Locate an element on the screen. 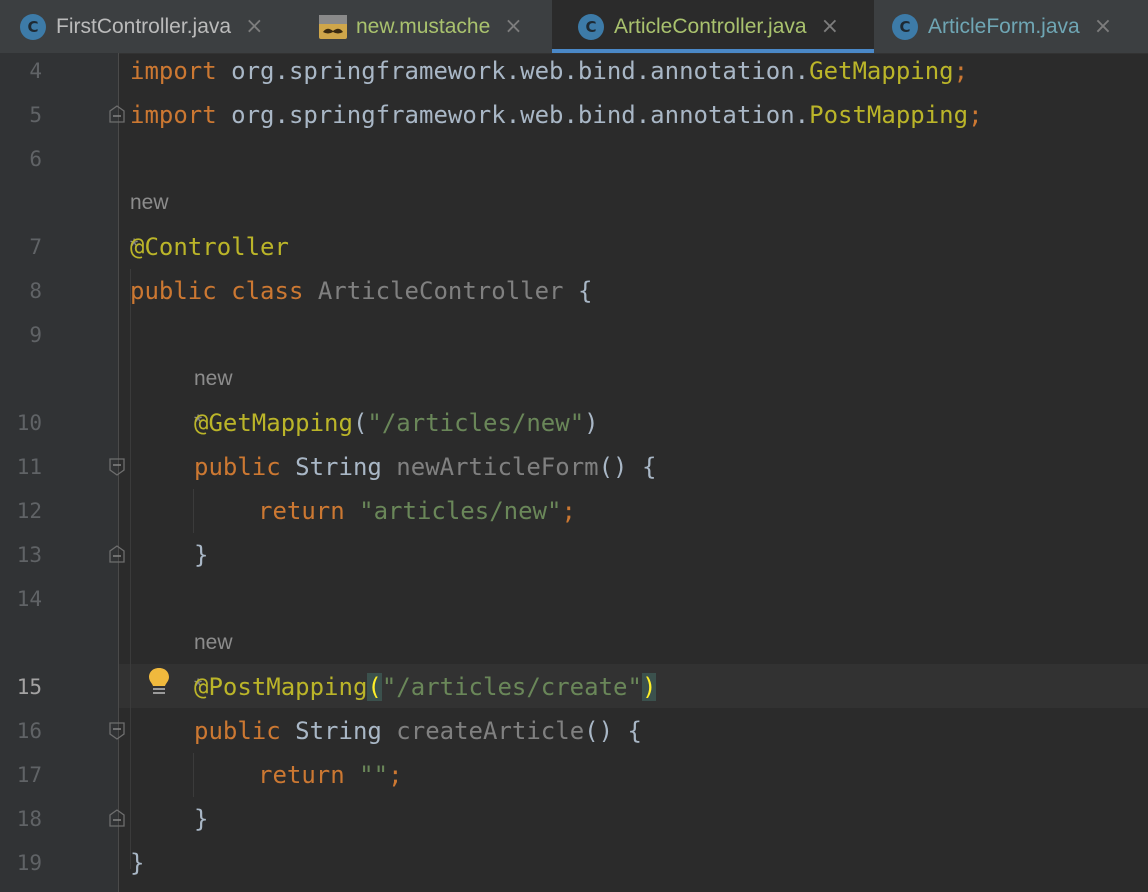 The image size is (1148, 892). tab-article-form: C ArticleForm.java × is located at coordinates (1011, 26).